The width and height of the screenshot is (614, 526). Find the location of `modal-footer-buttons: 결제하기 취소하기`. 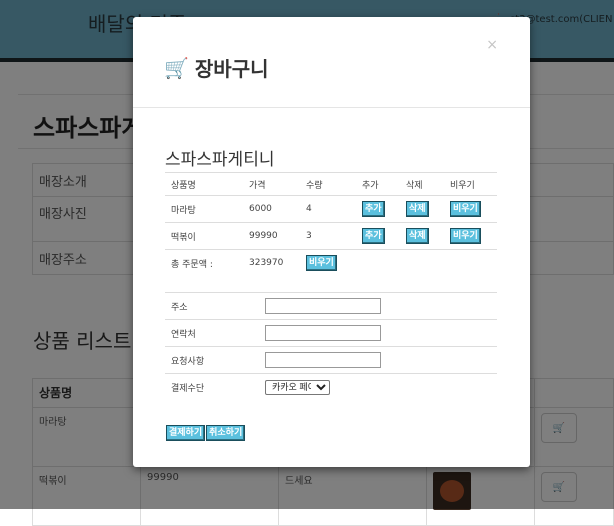

modal-footer-buttons: 결제하기 취소하기 is located at coordinates (206, 433).